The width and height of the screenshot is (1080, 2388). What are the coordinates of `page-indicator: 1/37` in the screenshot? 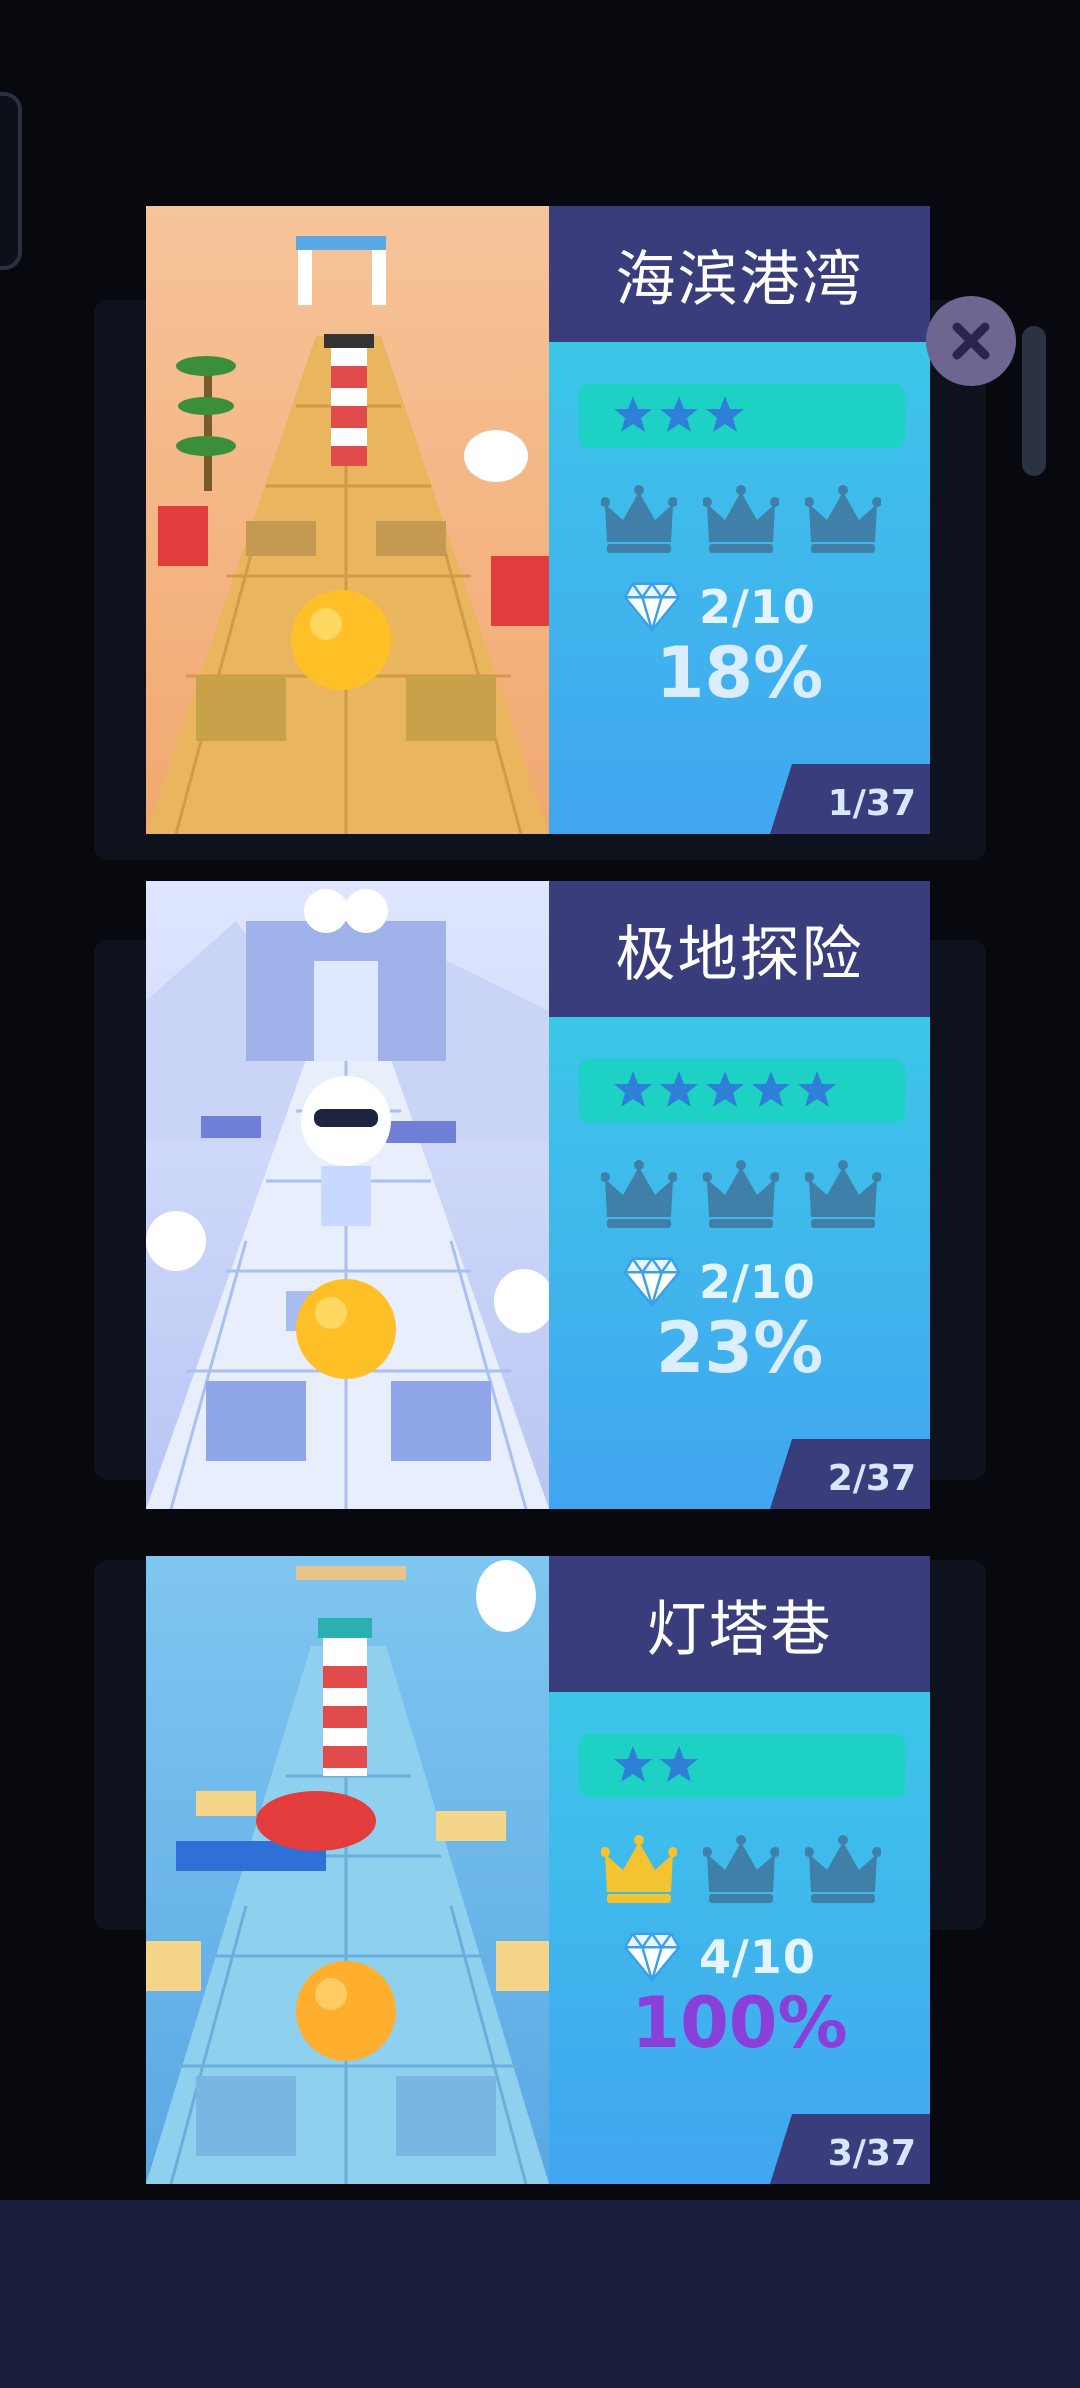 It's located at (850, 799).